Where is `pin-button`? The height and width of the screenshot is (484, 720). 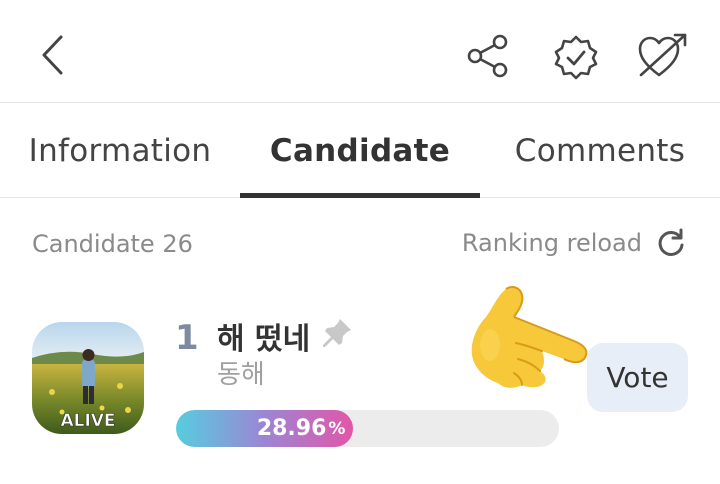
pin-button is located at coordinates (337, 333).